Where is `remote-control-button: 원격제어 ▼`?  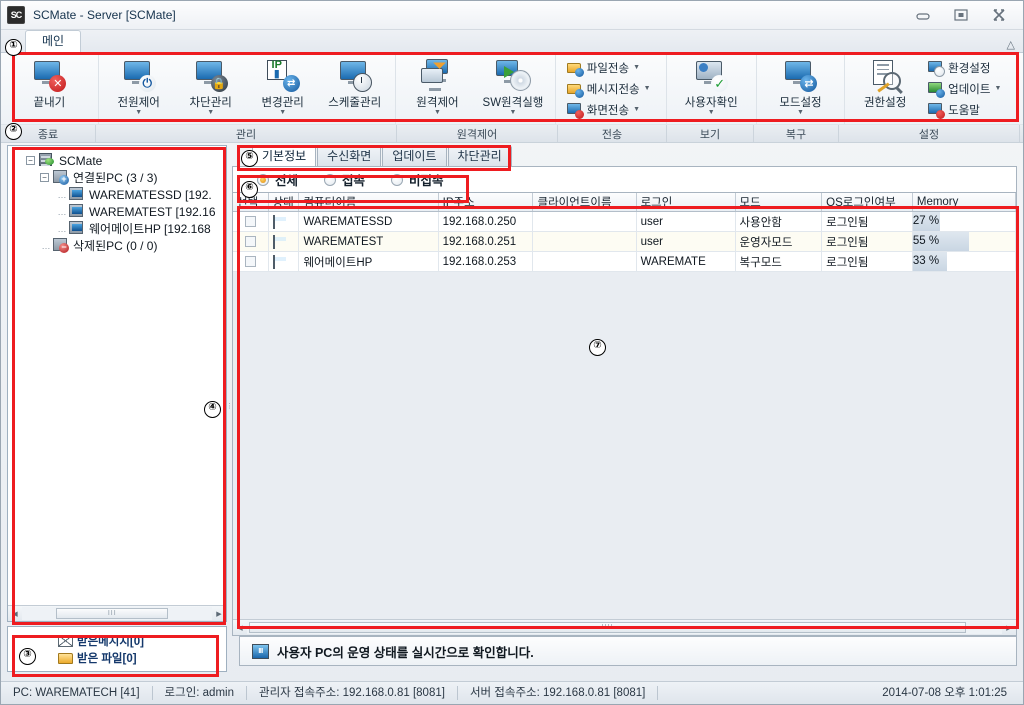 remote-control-button: 원격제어 ▼ is located at coordinates (437, 88).